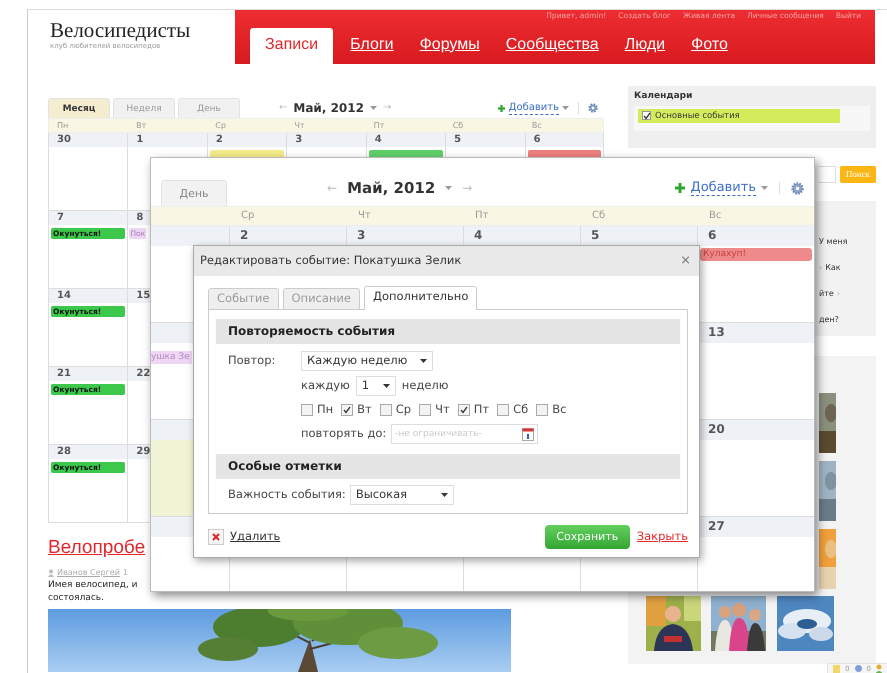  Describe the element at coordinates (325, 386) in the screenshot. I see `field-label: каждую` at that location.